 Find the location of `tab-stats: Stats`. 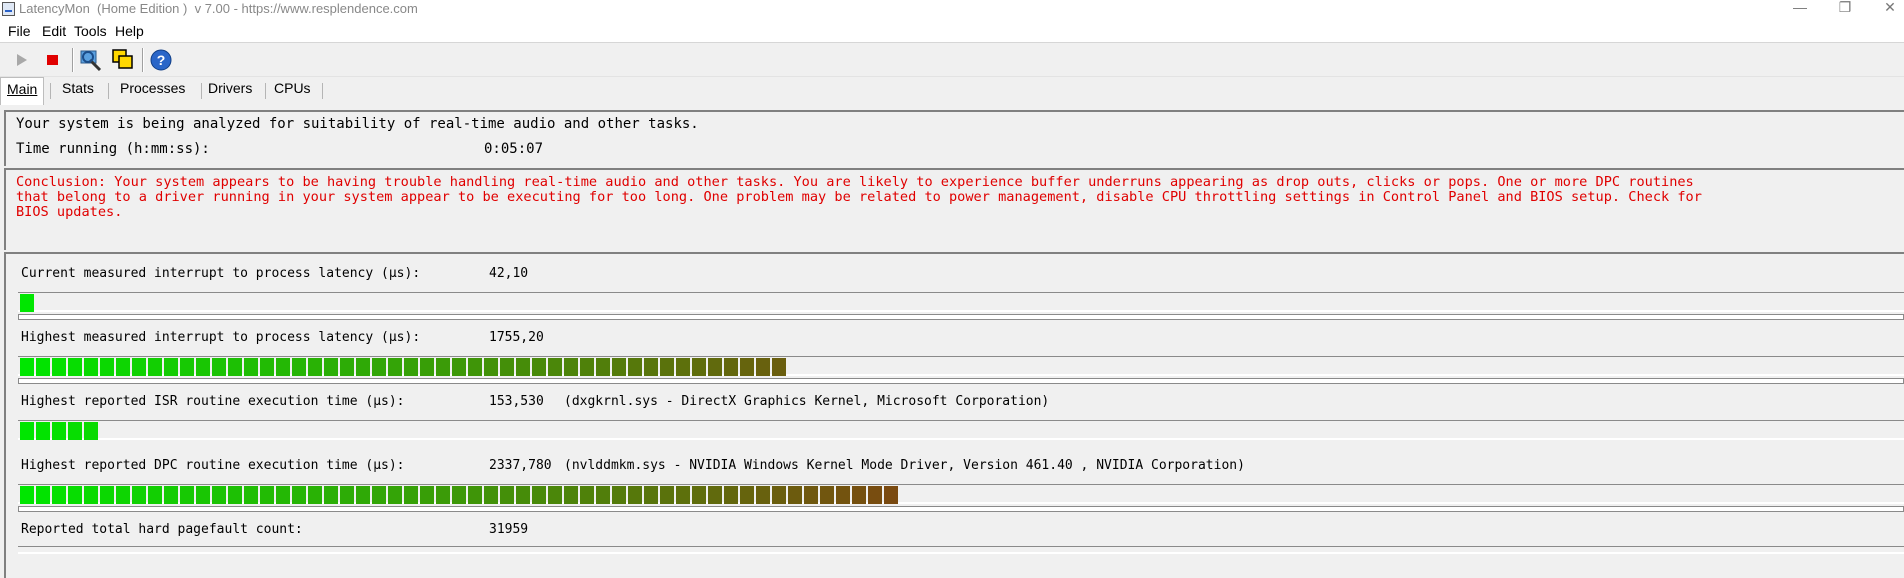

tab-stats: Stats is located at coordinates (78, 90).